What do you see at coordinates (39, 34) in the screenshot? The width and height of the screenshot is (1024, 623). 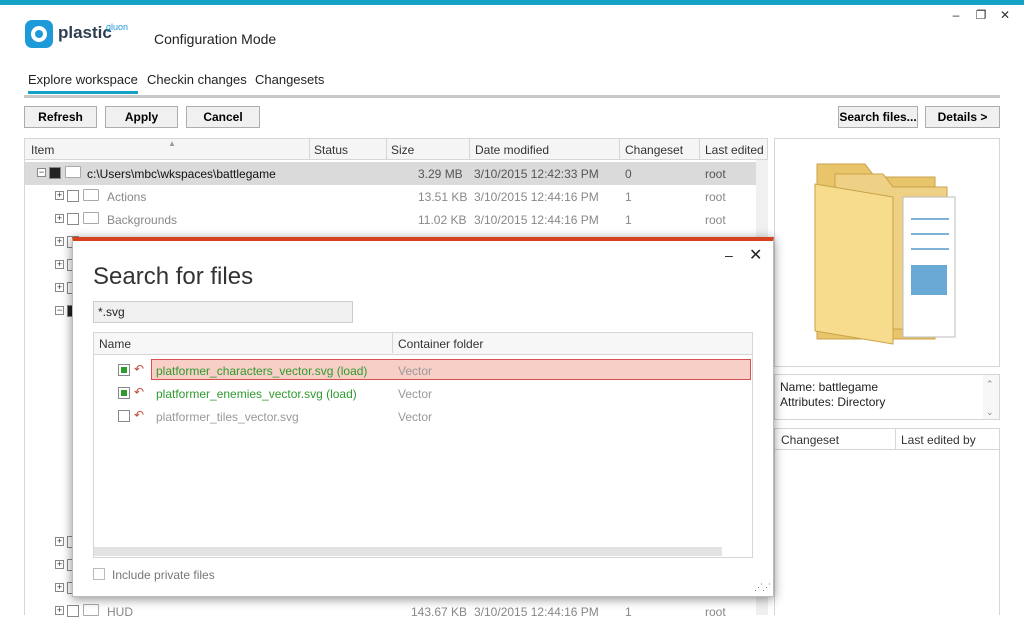 I see `plastic-logo-icon` at bounding box center [39, 34].